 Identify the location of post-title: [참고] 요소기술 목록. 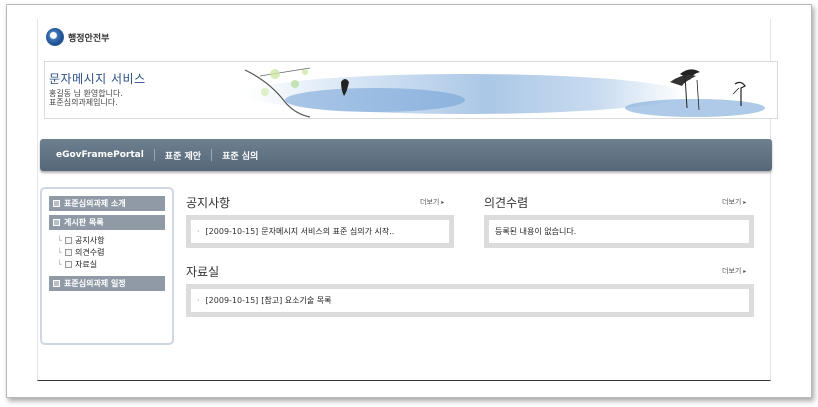
(296, 300).